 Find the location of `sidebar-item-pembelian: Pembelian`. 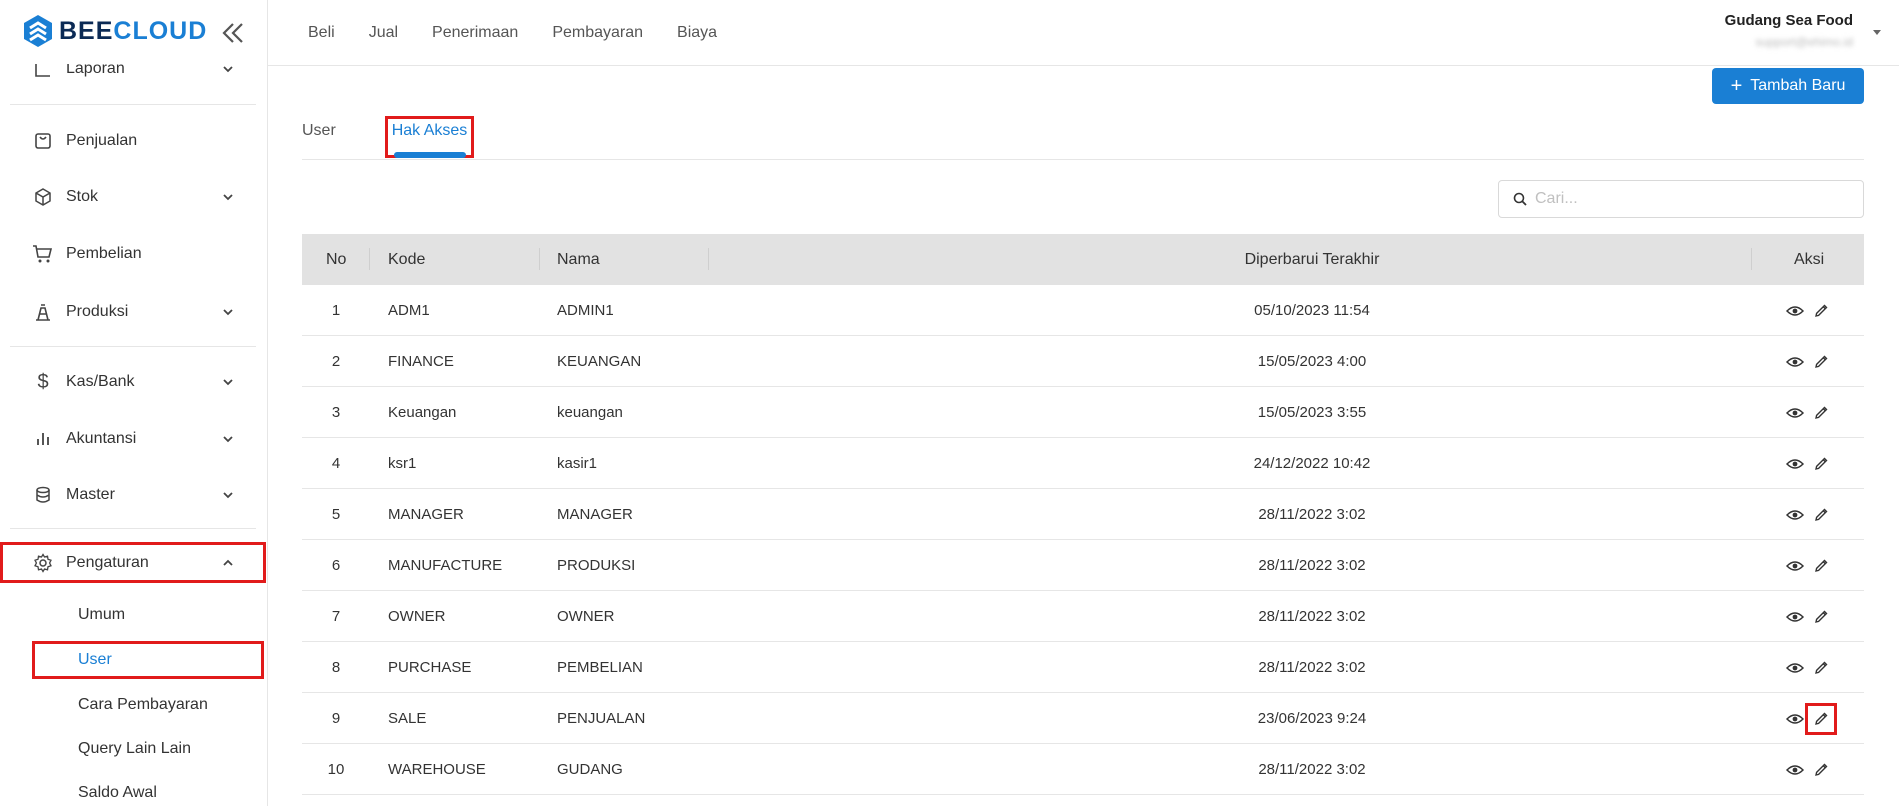

sidebar-item-pembelian: Pembelian is located at coordinates (133, 254).